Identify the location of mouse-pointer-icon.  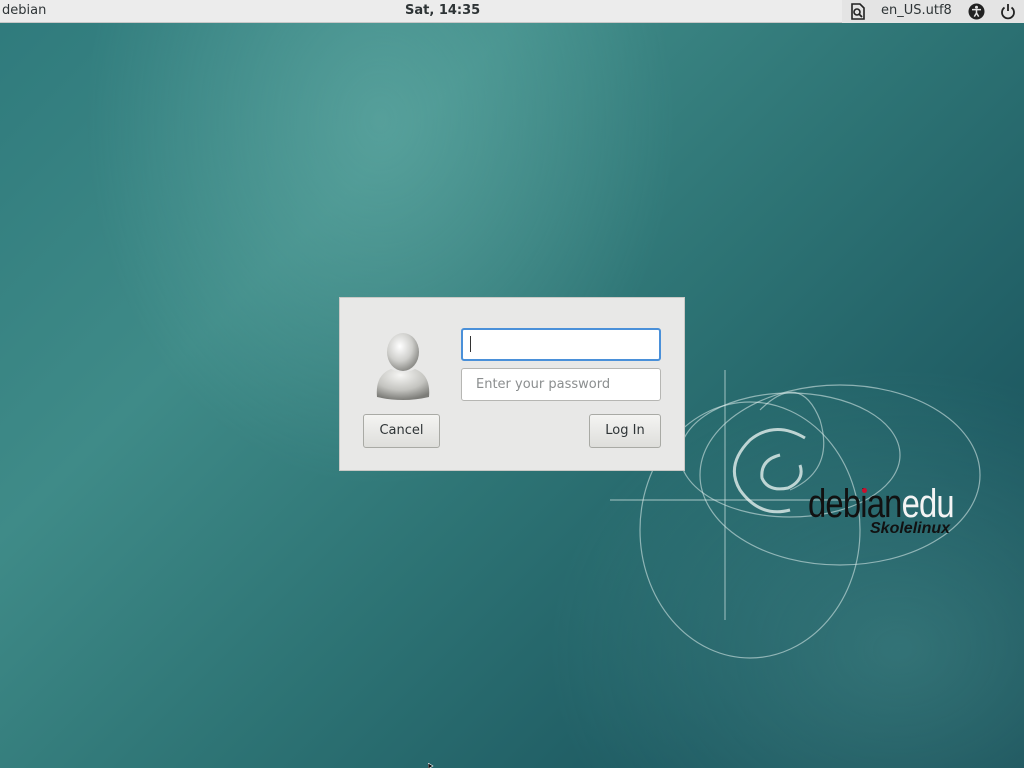
(431, 765).